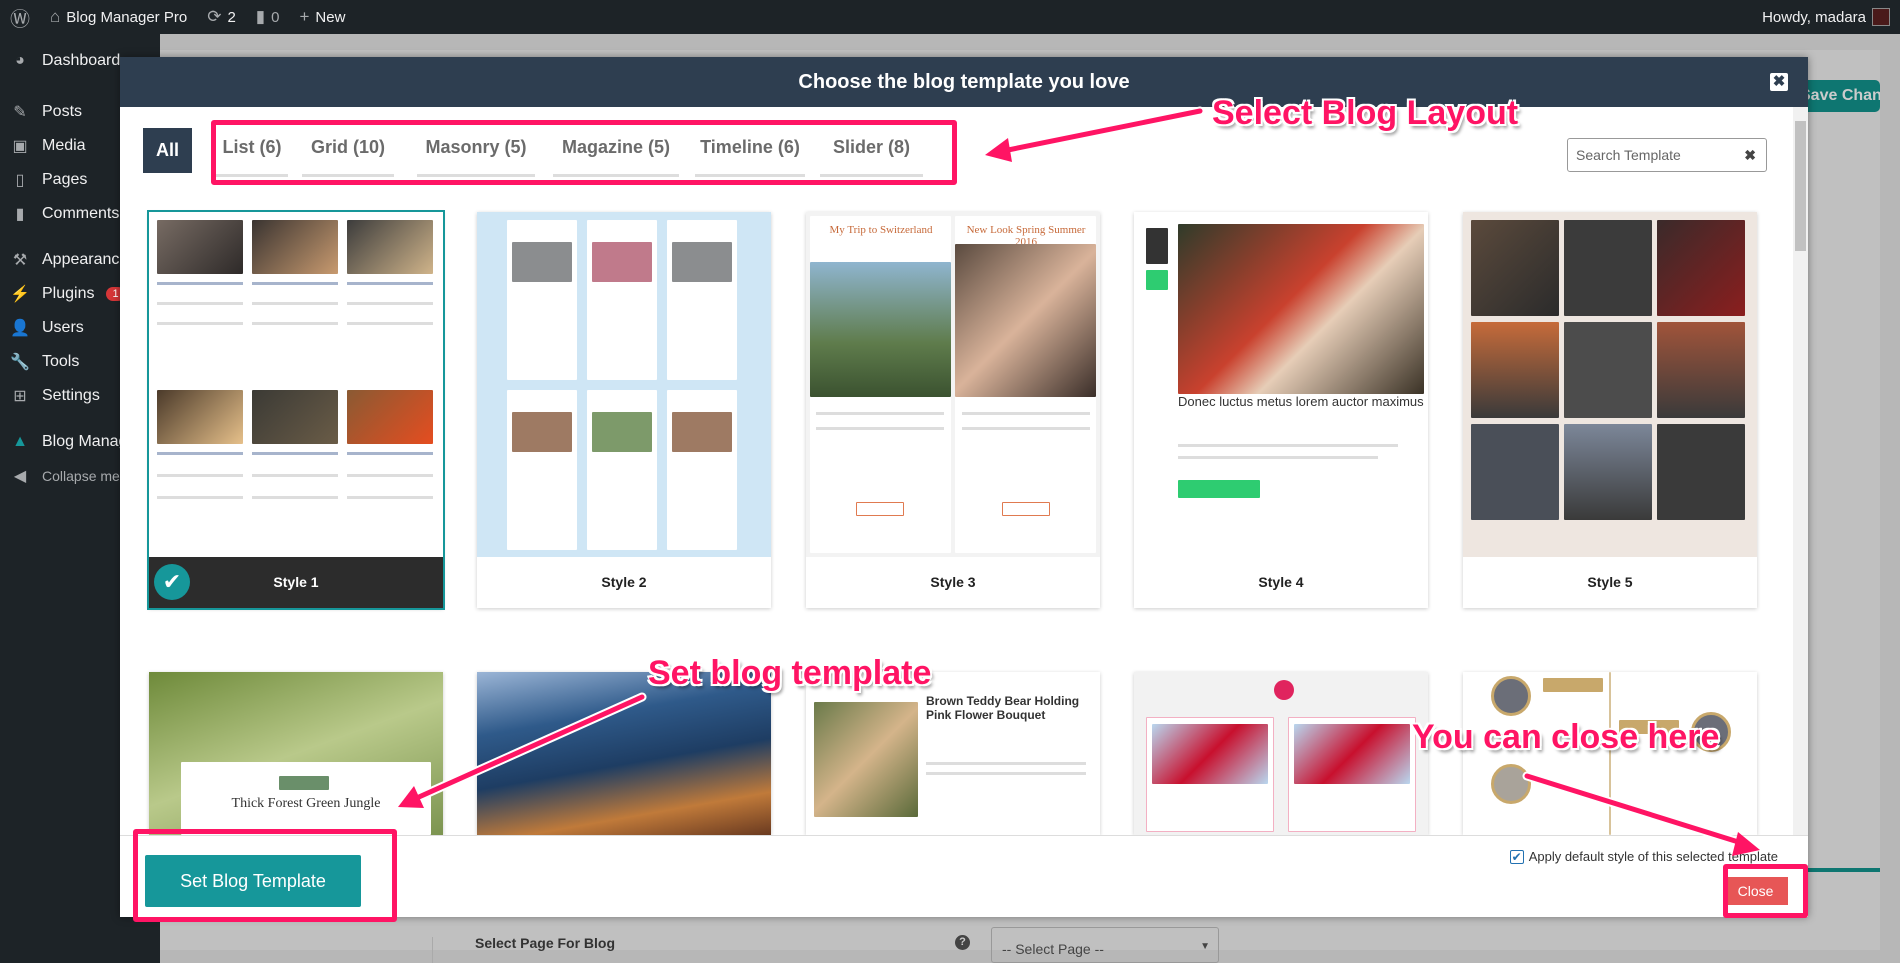 The height and width of the screenshot is (963, 1900). Describe the element at coordinates (1566, 737) in the screenshot. I see `annotation-close-here: You can close here` at that location.